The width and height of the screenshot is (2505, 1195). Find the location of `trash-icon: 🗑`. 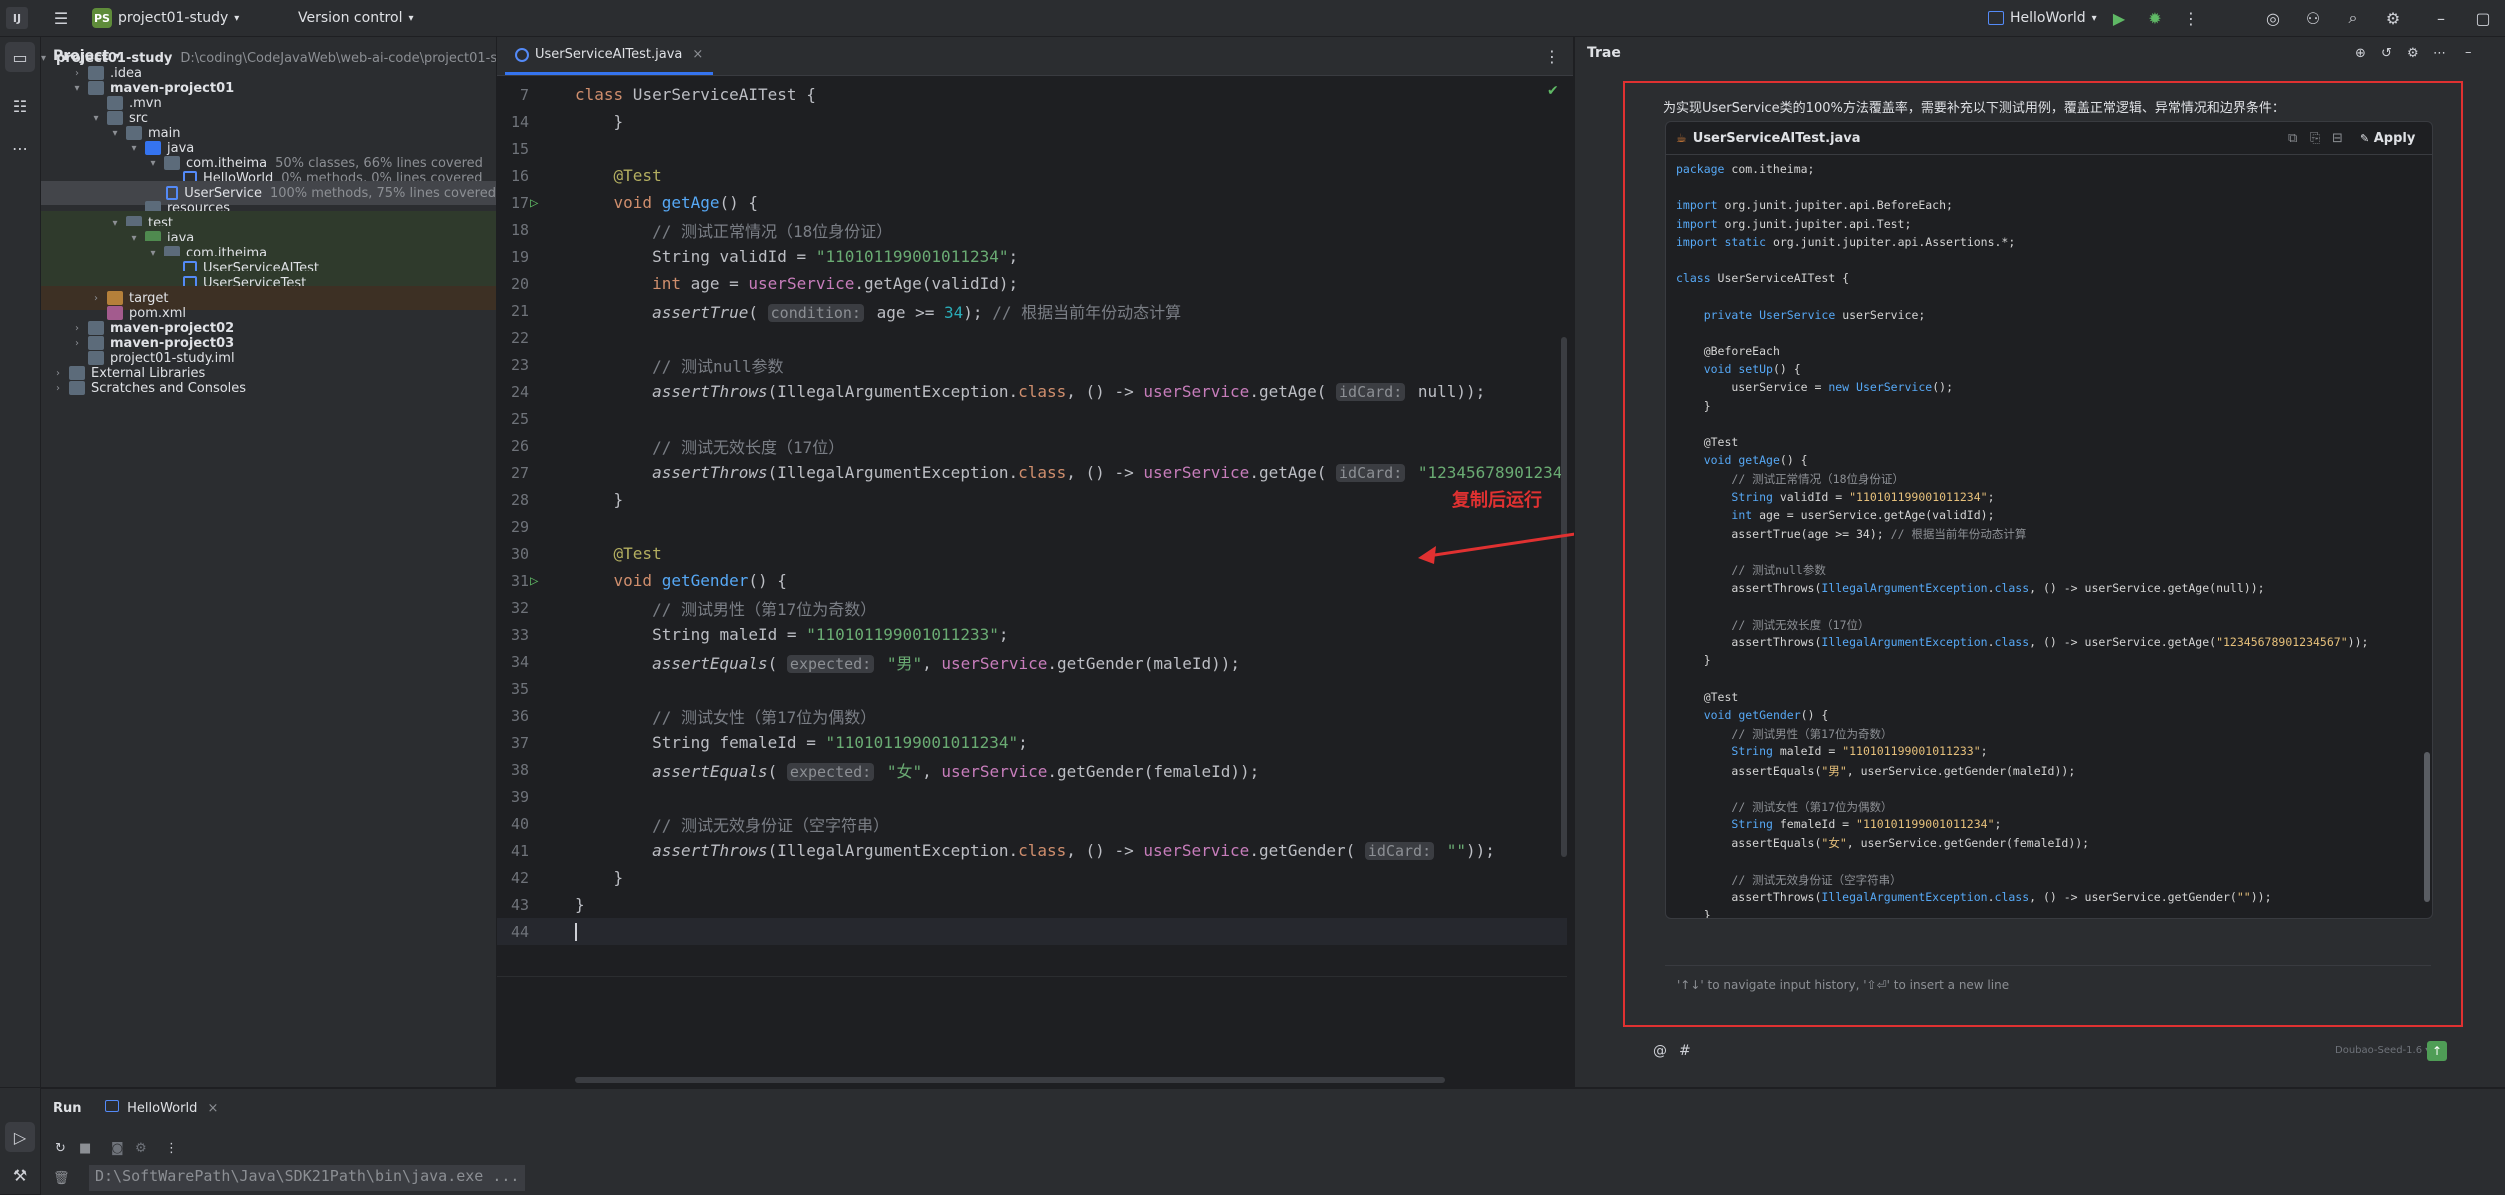

trash-icon: 🗑 is located at coordinates (61, 1178).